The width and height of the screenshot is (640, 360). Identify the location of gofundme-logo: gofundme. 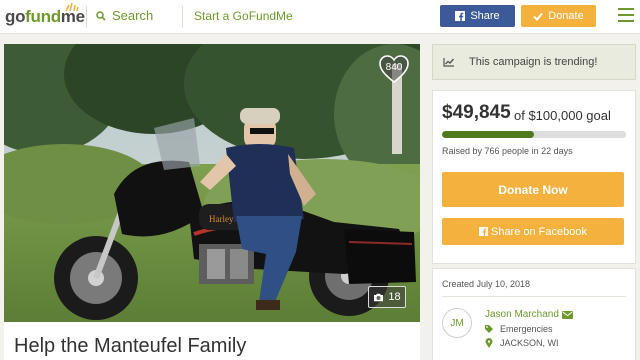
(45, 15).